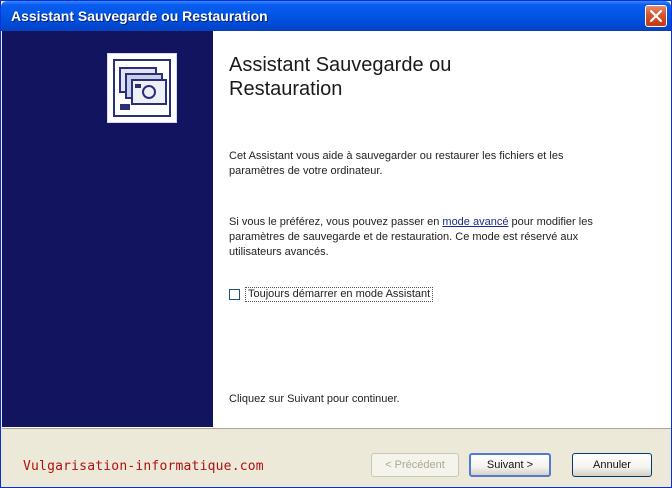 Image resolution: width=672 pixels, height=488 pixels. I want to click on window-title: Assistant Sauvegarde ou Restauration, so click(139, 16).